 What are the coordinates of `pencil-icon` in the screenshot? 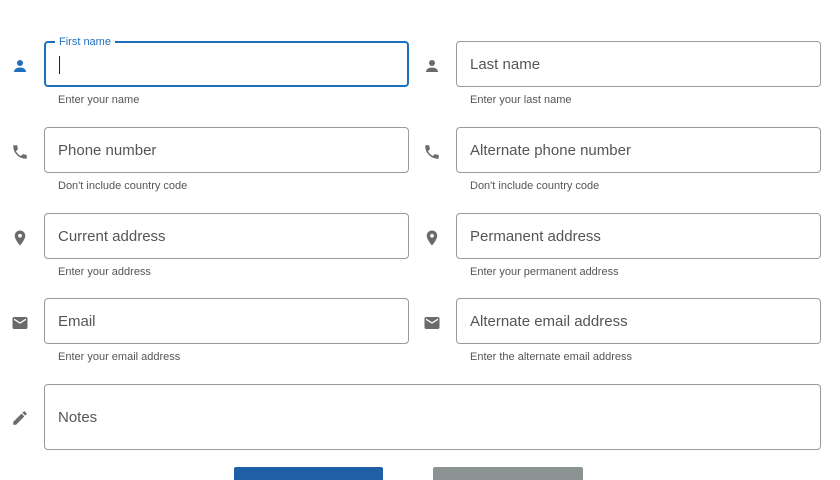 It's located at (20, 418).